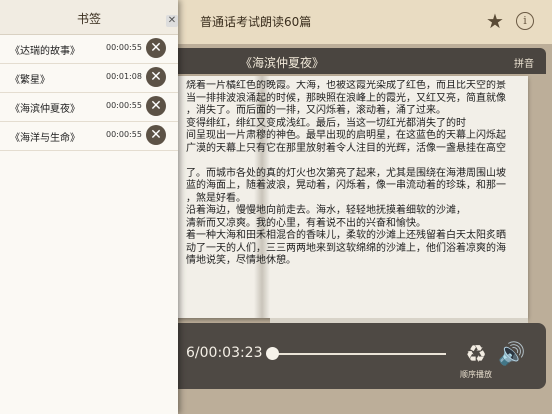 This screenshot has height=414, width=552. Describe the element at coordinates (89, 78) in the screenshot. I see `bookmark-item: 《繁星》 00:01:08 ✕` at that location.